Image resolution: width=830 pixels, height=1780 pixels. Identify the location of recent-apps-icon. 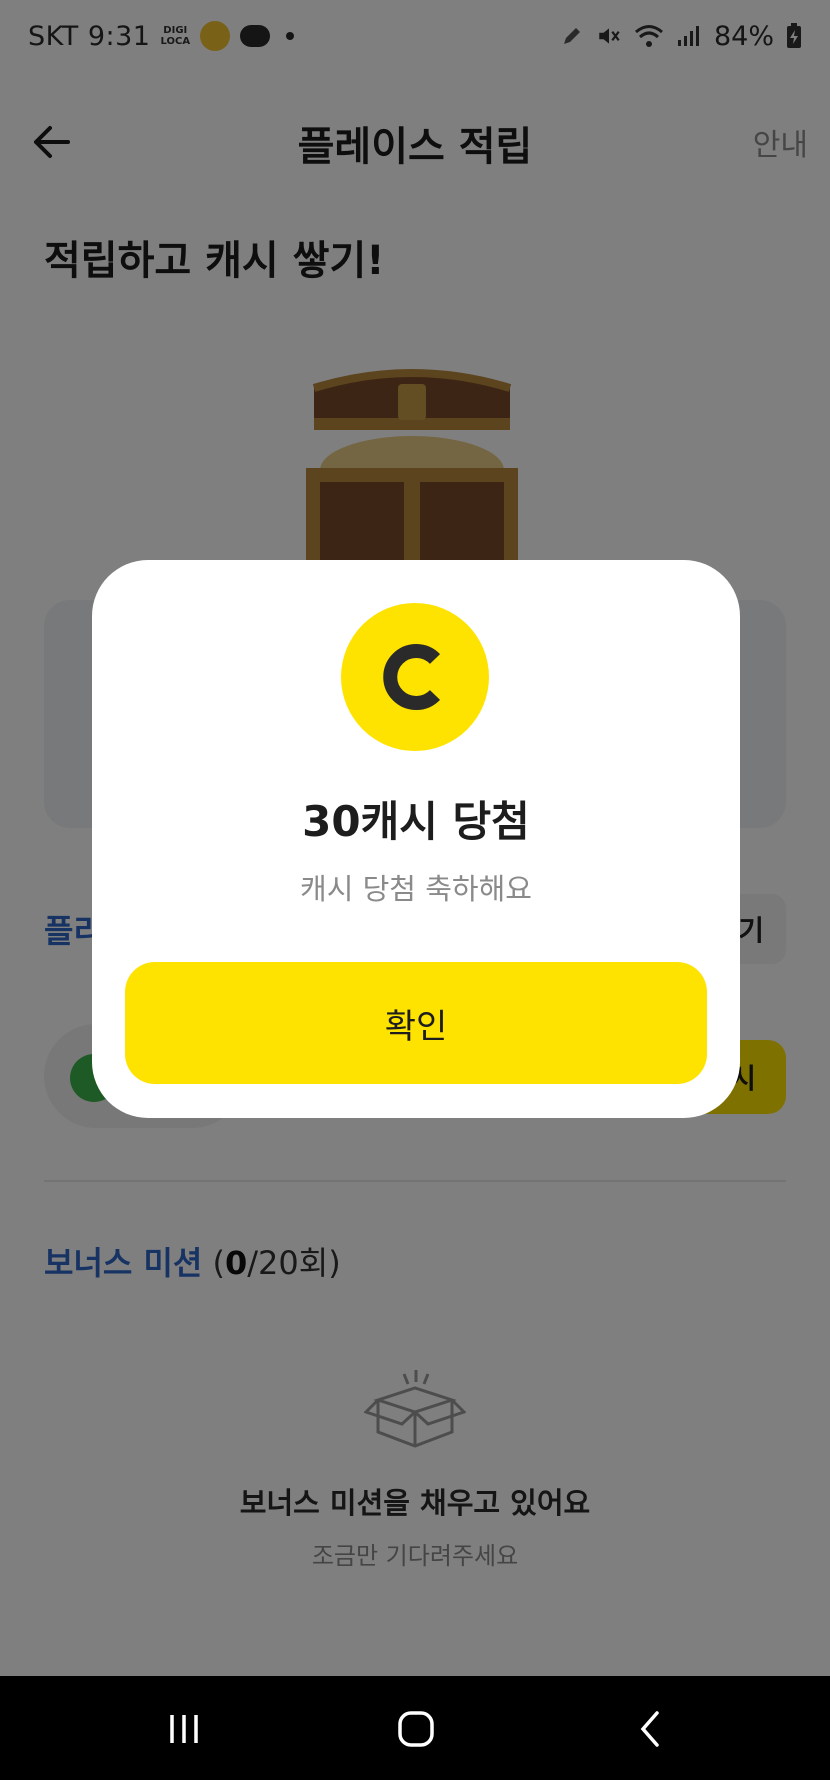
(184, 1729).